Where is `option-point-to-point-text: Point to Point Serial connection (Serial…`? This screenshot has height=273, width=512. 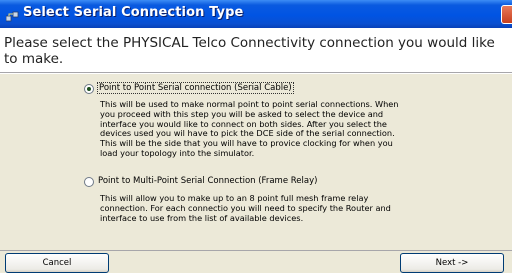
option-point-to-point-text: Point to Point Serial connection (Serial… is located at coordinates (195, 88).